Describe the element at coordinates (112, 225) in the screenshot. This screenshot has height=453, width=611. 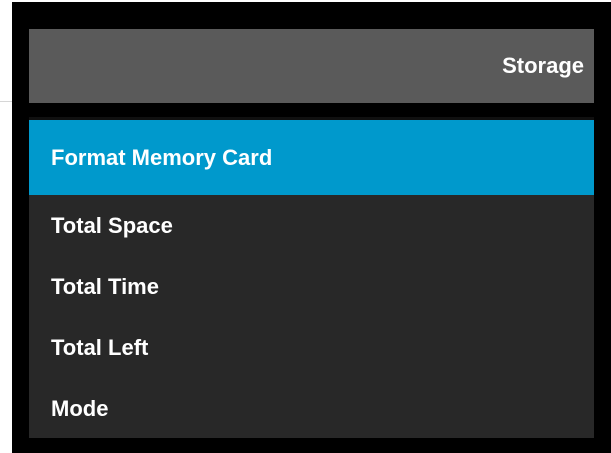
I see `menu-item-label: Total Space` at that location.